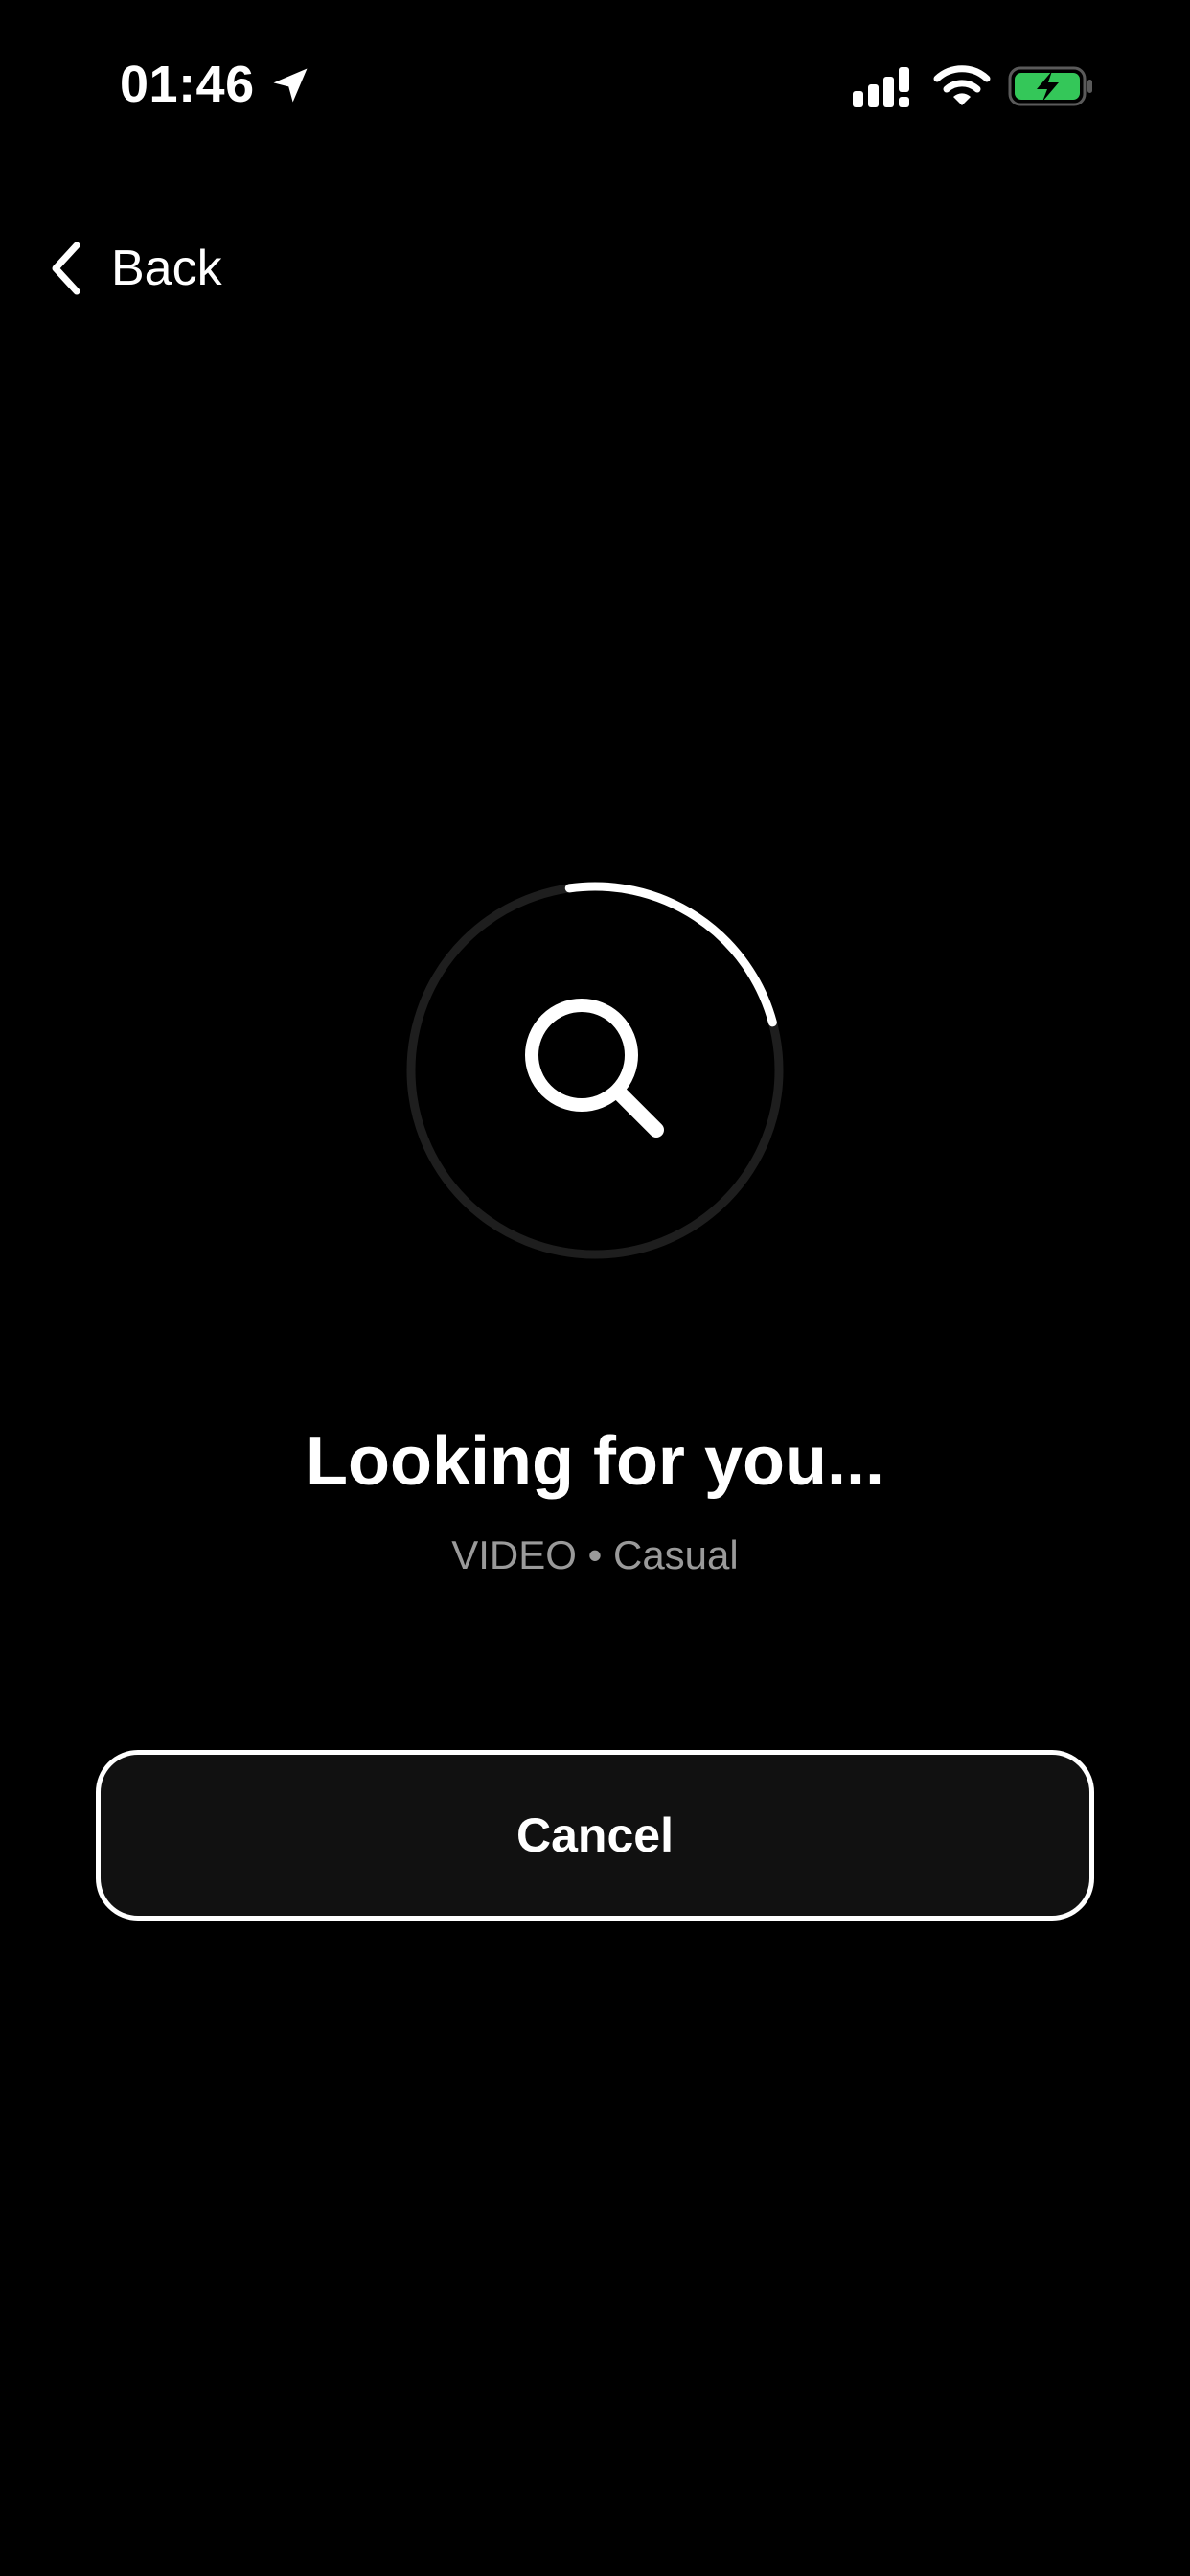 The width and height of the screenshot is (1190, 2576). What do you see at coordinates (1050, 86) in the screenshot?
I see `battery-charging-icon` at bounding box center [1050, 86].